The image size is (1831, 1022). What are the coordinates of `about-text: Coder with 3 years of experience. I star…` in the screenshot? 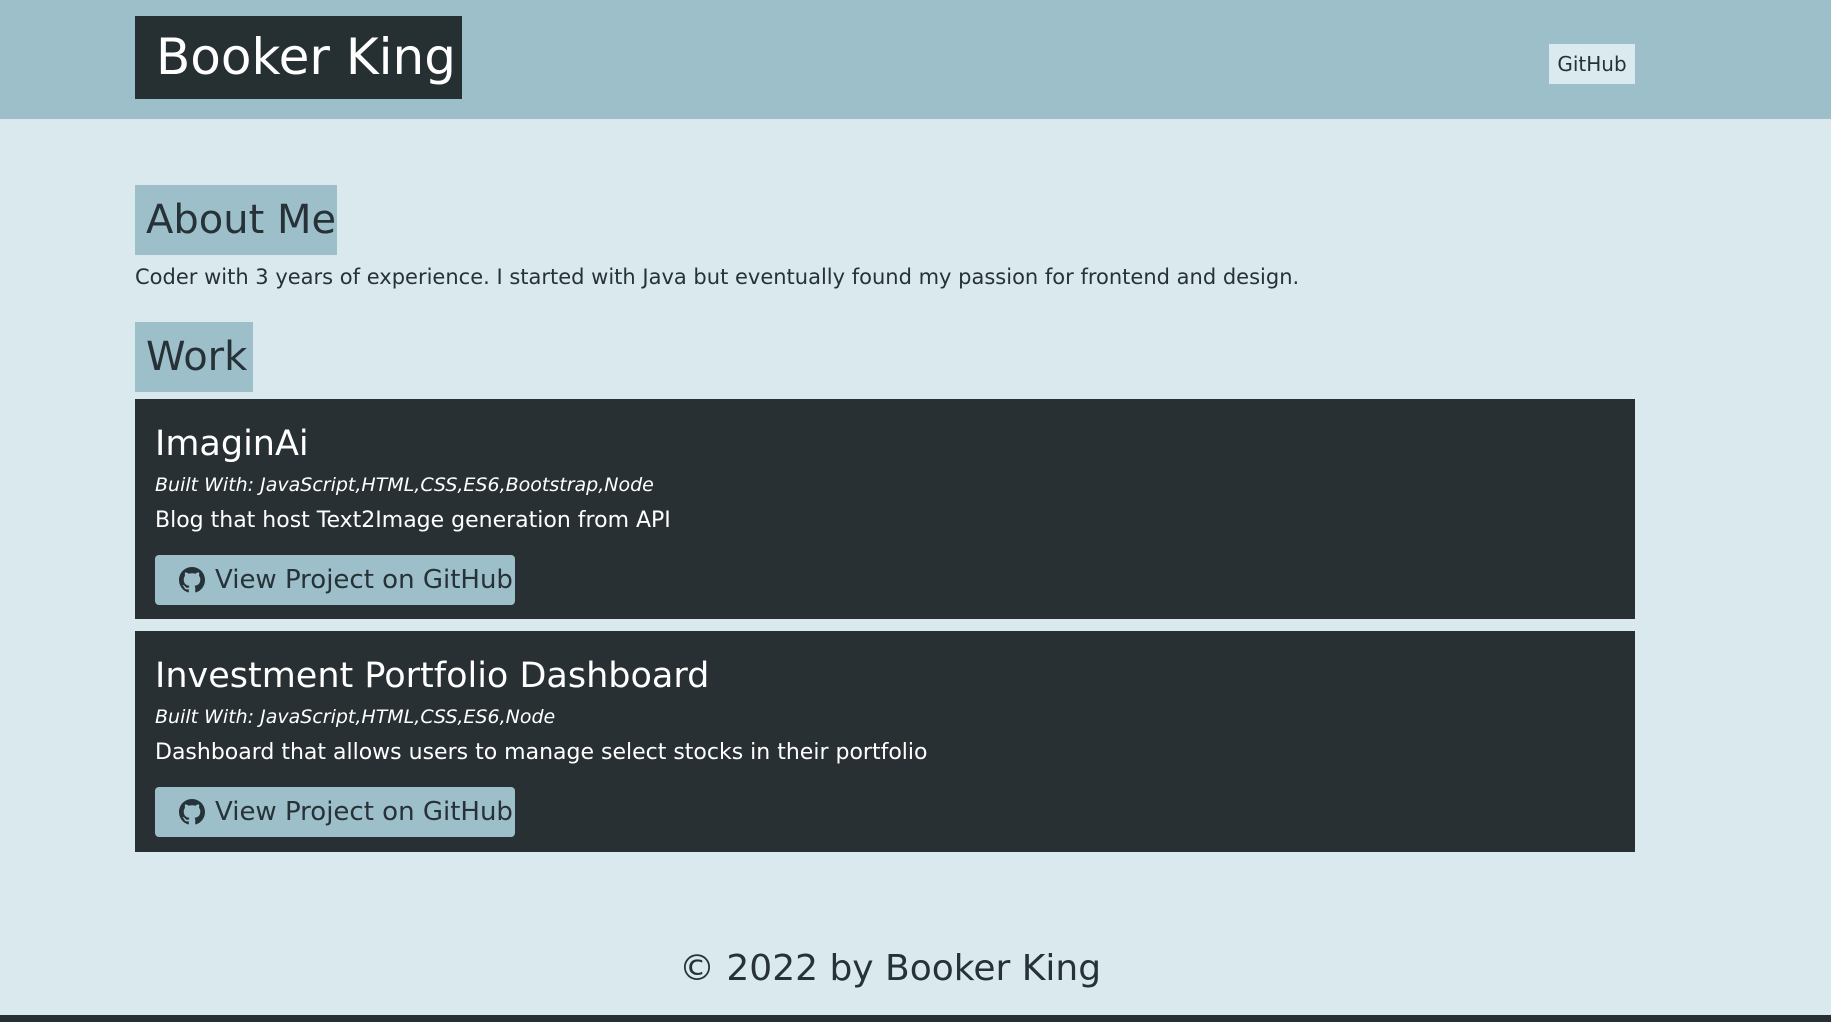 It's located at (717, 277).